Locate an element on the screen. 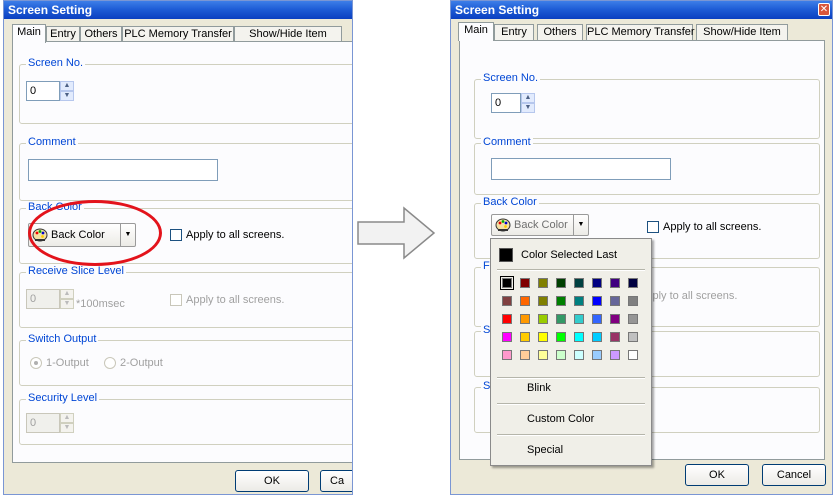  cancel-button: Ca is located at coordinates (336, 481).